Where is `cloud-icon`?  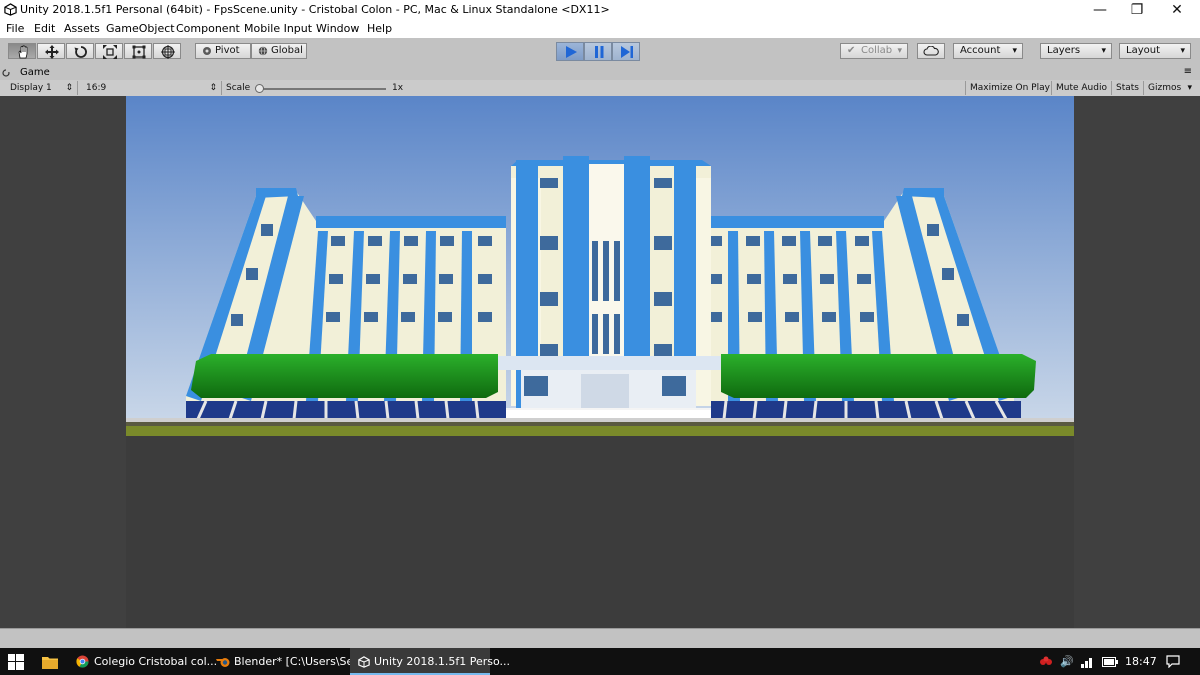 cloud-icon is located at coordinates (931, 51).